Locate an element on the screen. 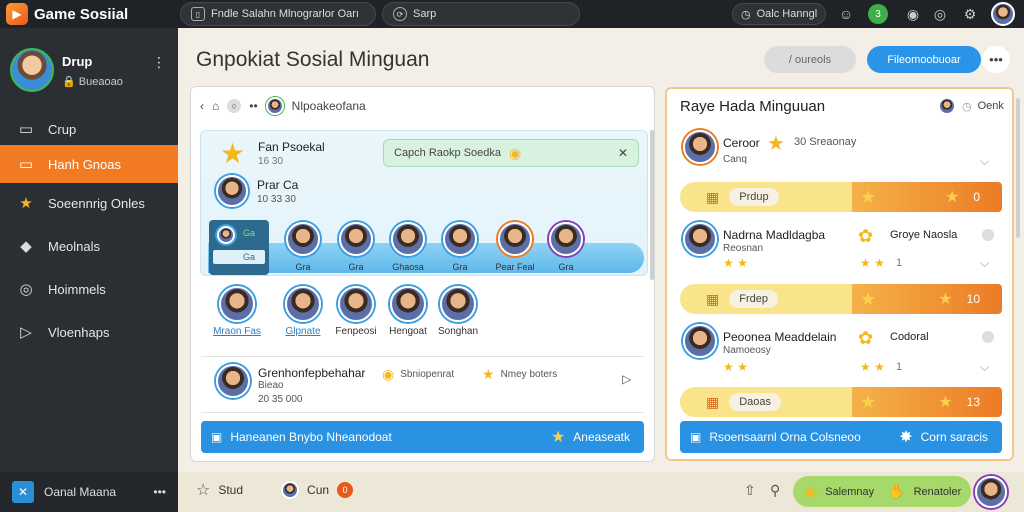 The height and width of the screenshot is (512, 1024). more-icon: ••• is located at coordinates (159, 492).